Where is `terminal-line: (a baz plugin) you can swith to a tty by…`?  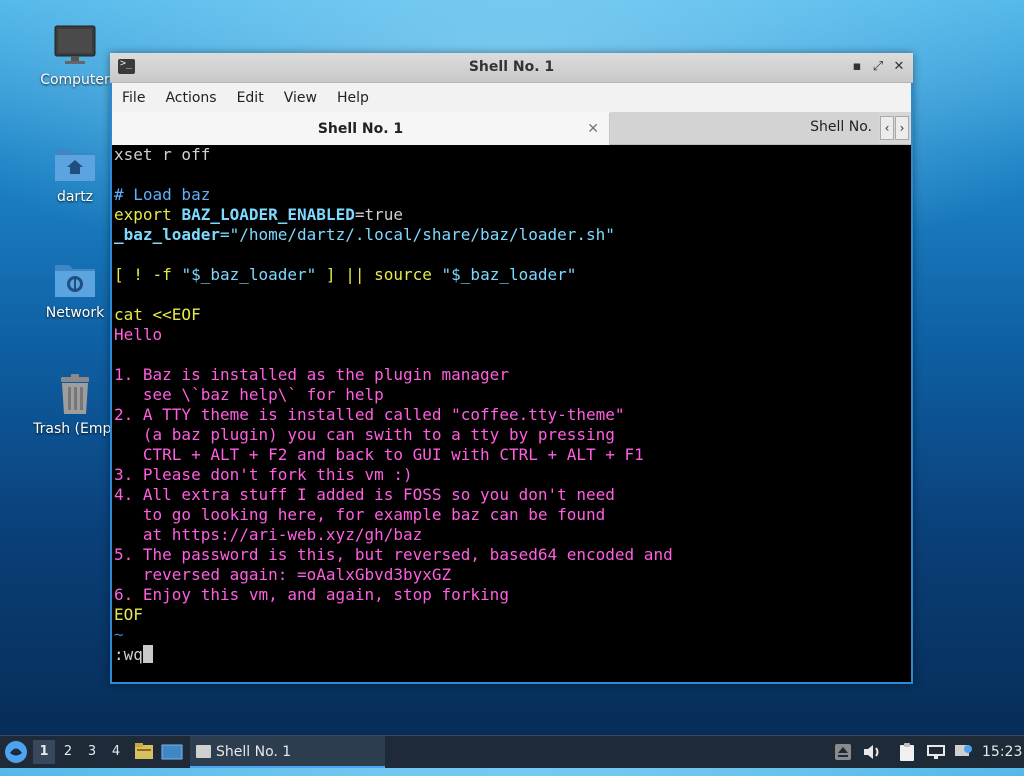
terminal-line: (a baz plugin) you can swith to a tty by… is located at coordinates (393, 435).